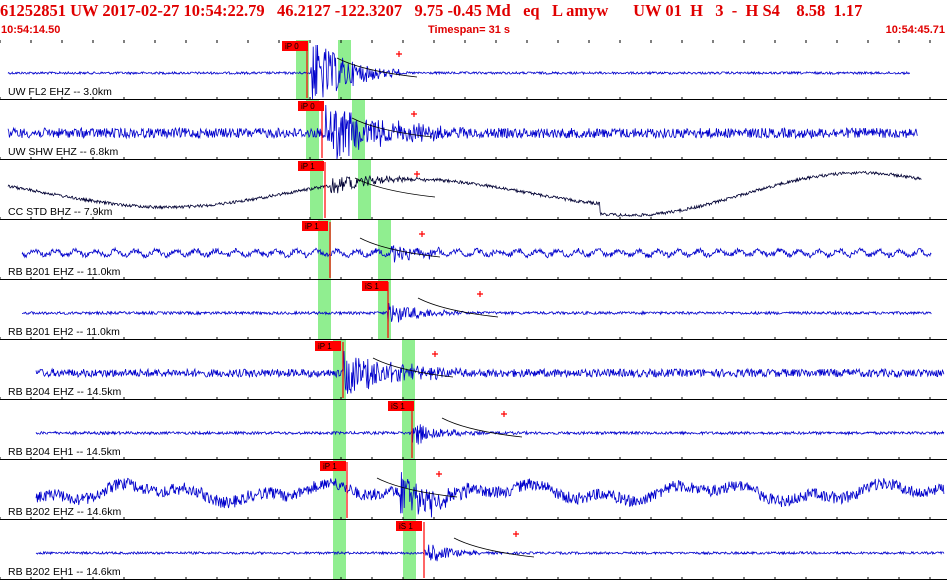  What do you see at coordinates (64, 512) in the screenshot?
I see `station-label: RB B202 EHZ -- 14.6km` at bounding box center [64, 512].